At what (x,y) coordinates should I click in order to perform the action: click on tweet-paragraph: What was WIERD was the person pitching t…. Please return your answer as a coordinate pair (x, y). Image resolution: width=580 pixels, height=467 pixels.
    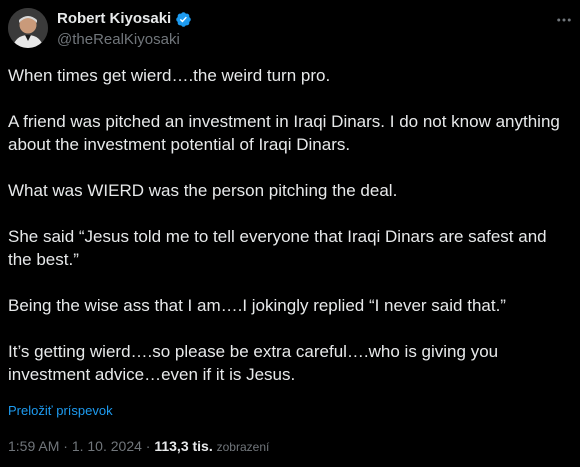
    Looking at the image, I should click on (203, 190).